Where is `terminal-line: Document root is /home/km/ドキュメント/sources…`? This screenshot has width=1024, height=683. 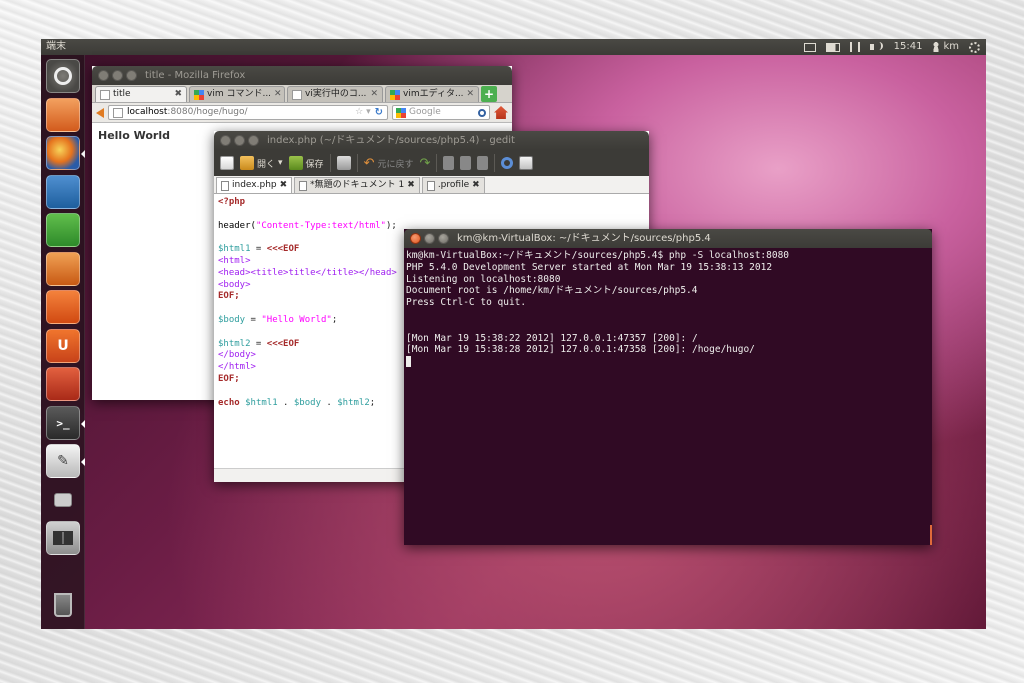
terminal-line: Document root is /home/km/ドキュメント/sources… is located at coordinates (552, 291).